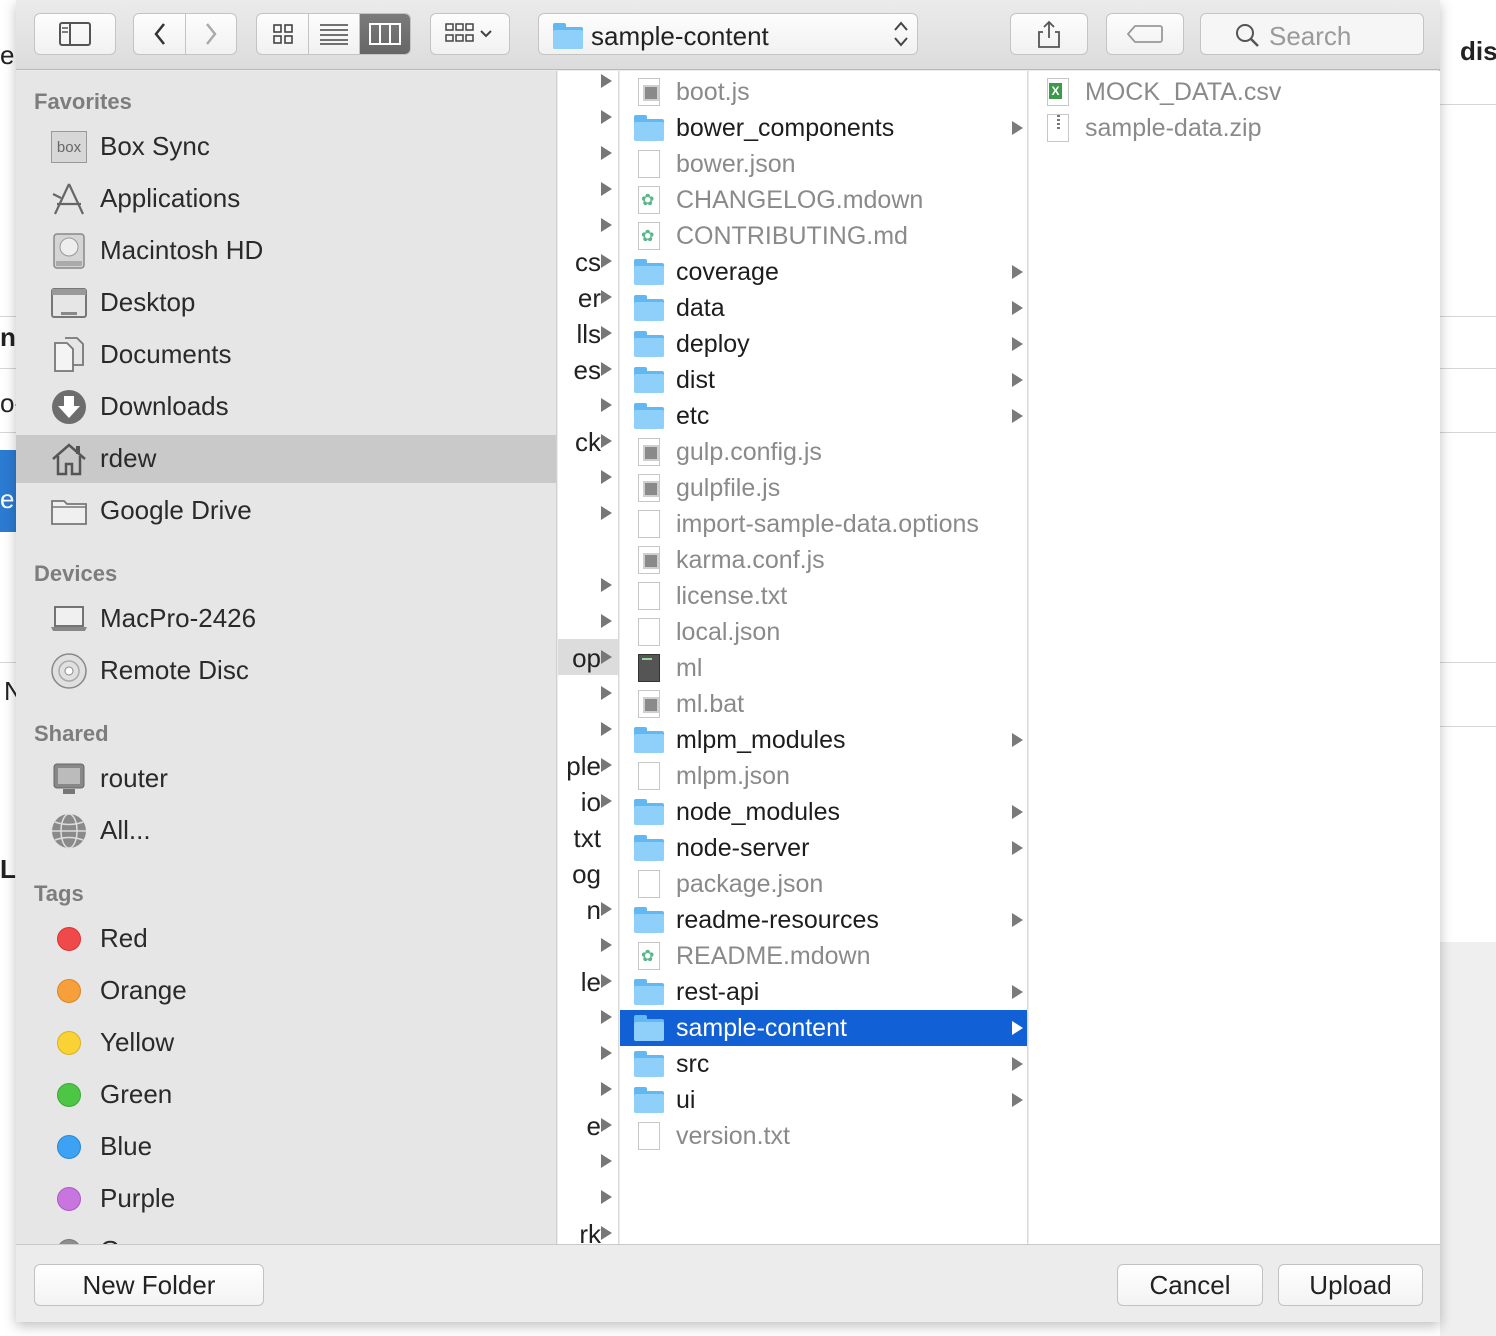  What do you see at coordinates (823, 200) in the screenshot?
I see `file-row: CHANGELOG.mdown` at bounding box center [823, 200].